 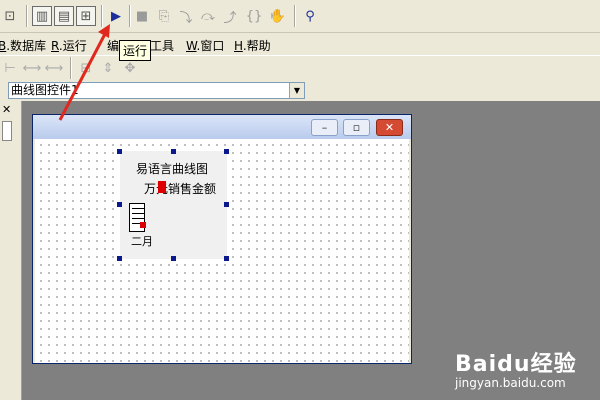 I want to click on control-selector-combo: 曲线图控件1 ▼, so click(x=156, y=90).